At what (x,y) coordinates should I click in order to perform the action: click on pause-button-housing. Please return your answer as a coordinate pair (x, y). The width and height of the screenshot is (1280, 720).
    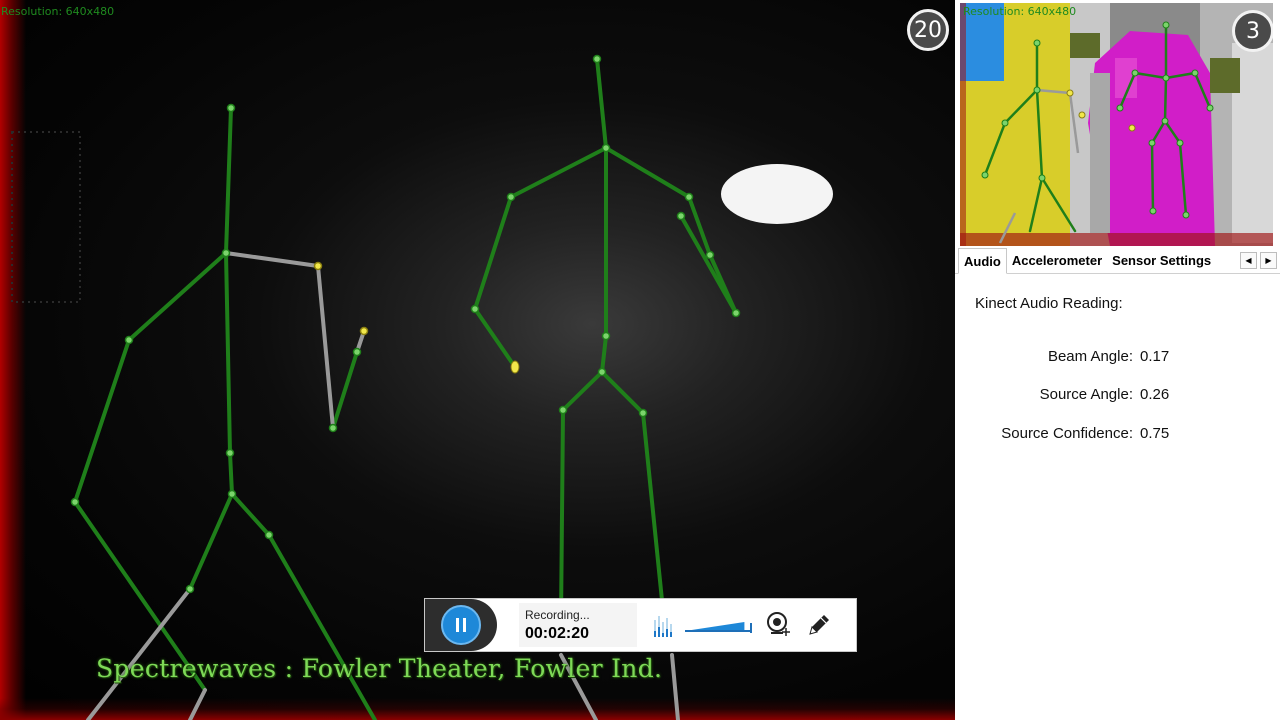
    Looking at the image, I should click on (461, 625).